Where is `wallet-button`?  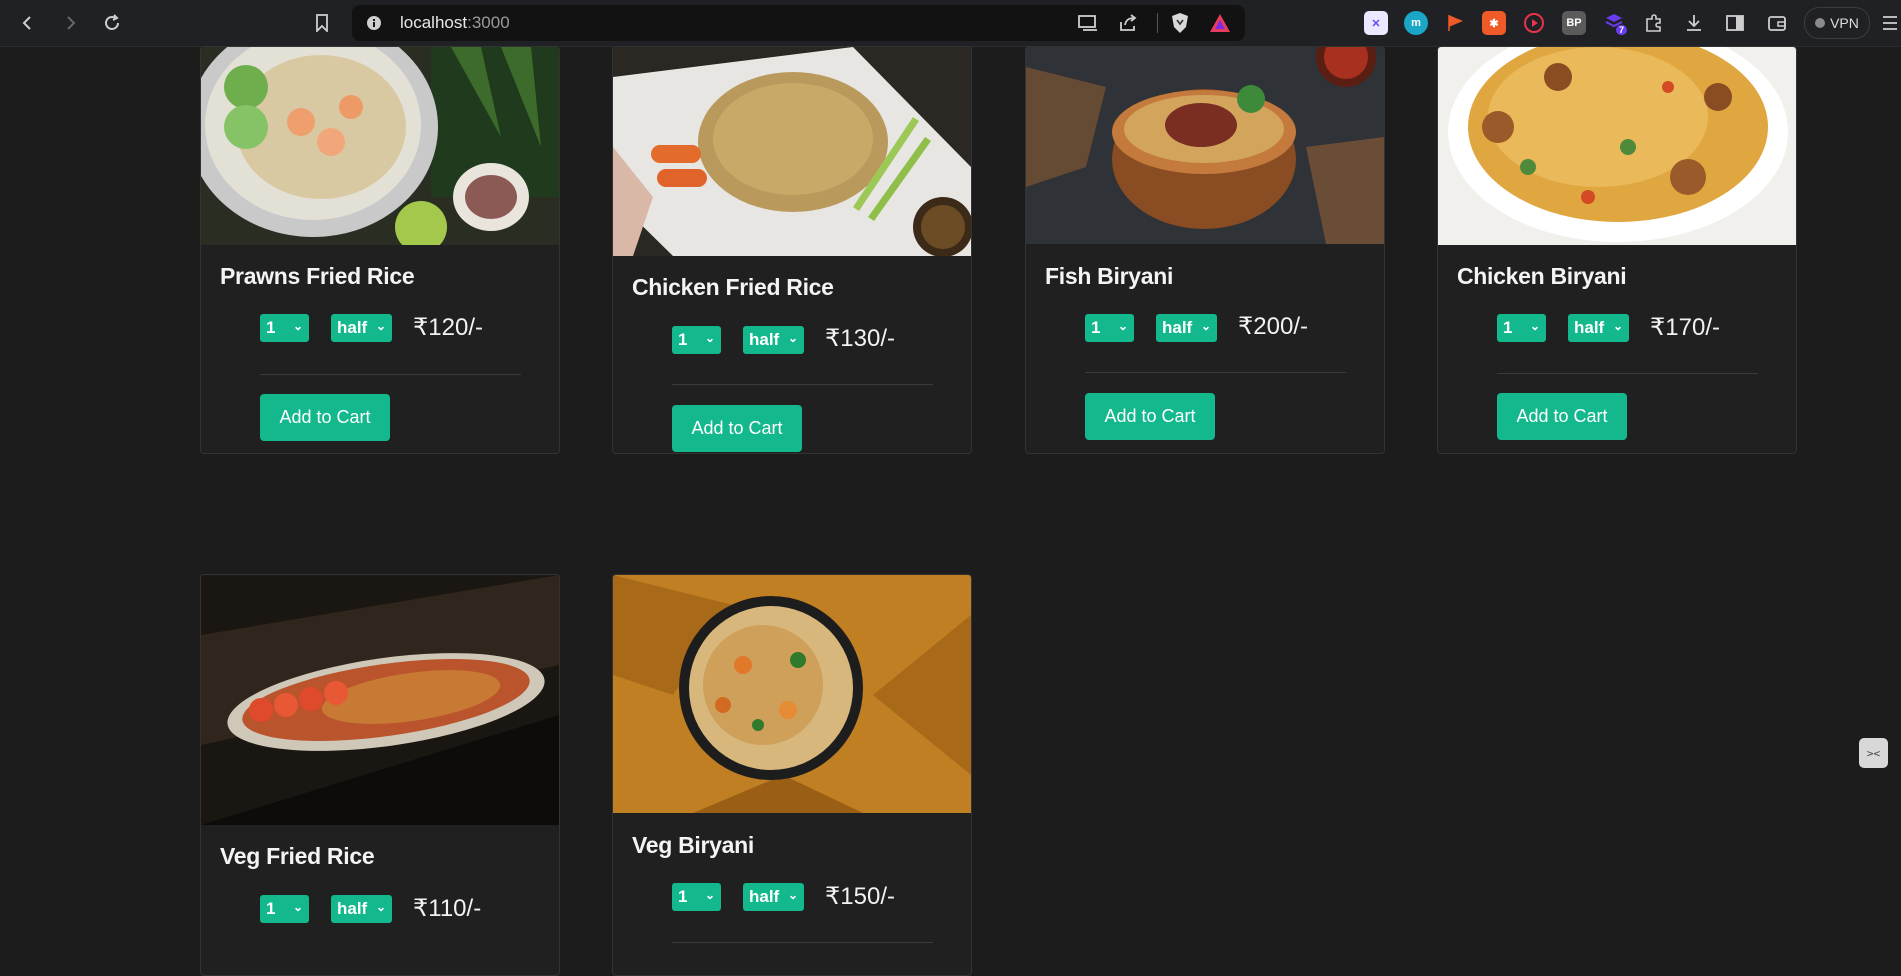 wallet-button is located at coordinates (1777, 23).